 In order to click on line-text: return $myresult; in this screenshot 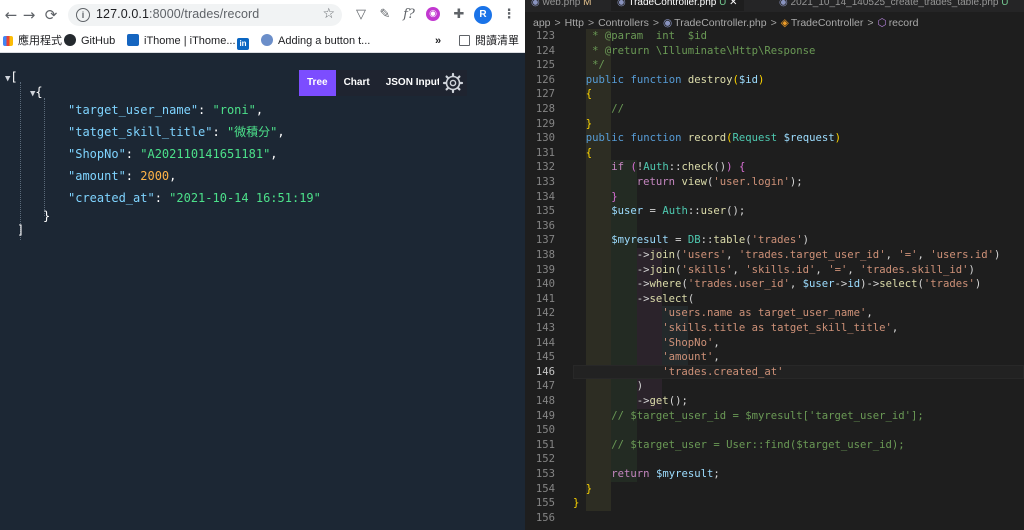, I will do `click(646, 474)`.